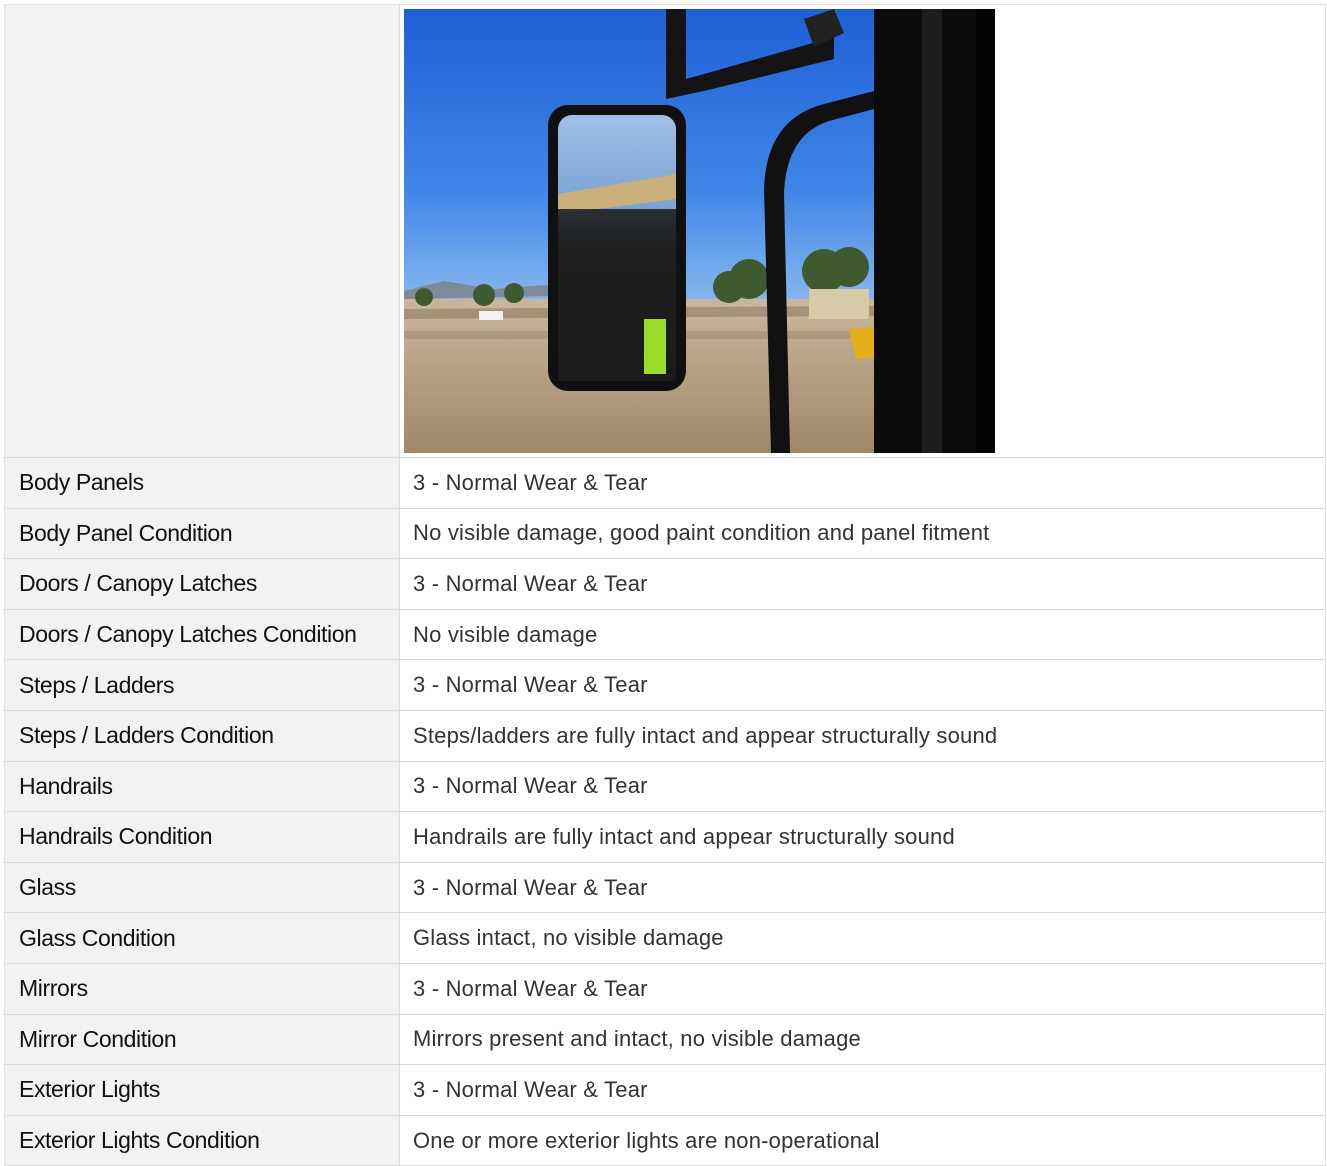 The height and width of the screenshot is (1166, 1327). I want to click on row-label: Mirrors, so click(202, 988).